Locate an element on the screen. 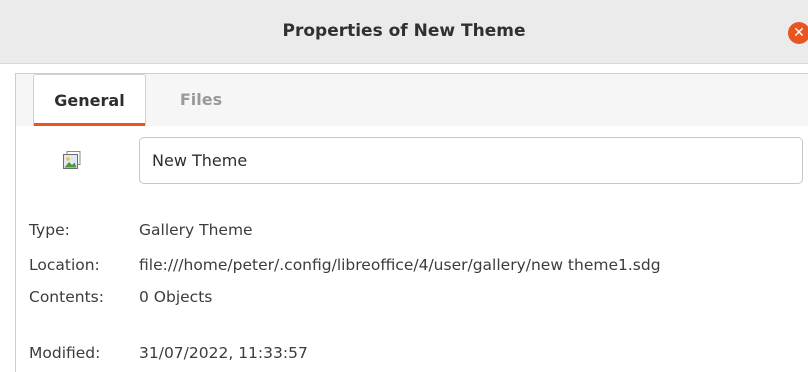  contents-value: 0 Objects is located at coordinates (176, 297).